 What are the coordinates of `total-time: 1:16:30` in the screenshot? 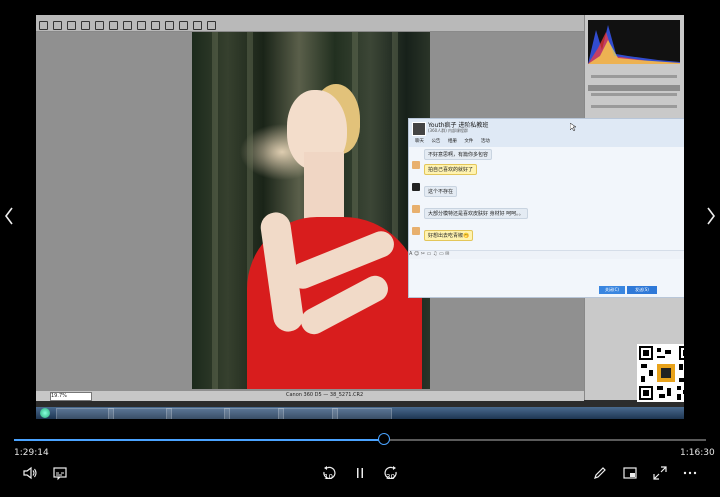 It's located at (697, 453).